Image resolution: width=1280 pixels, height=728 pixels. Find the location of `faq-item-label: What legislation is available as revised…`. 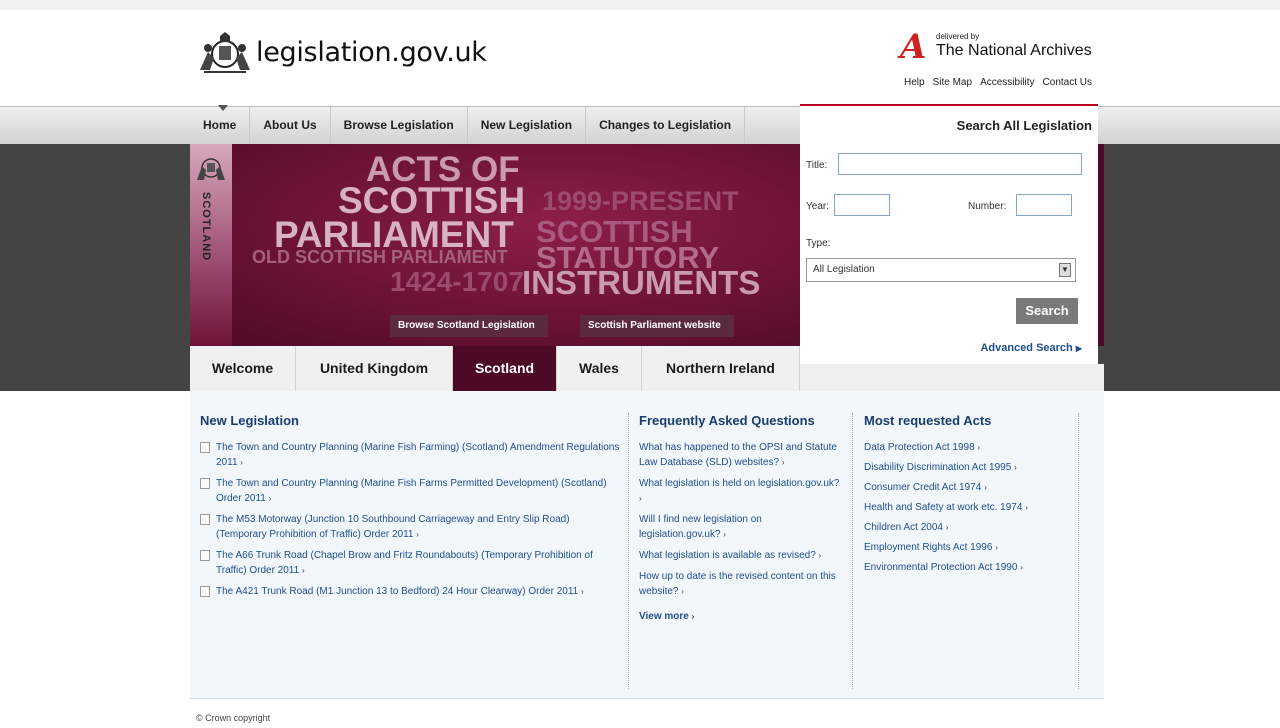

faq-item-label: What legislation is available as revised… is located at coordinates (727, 555).